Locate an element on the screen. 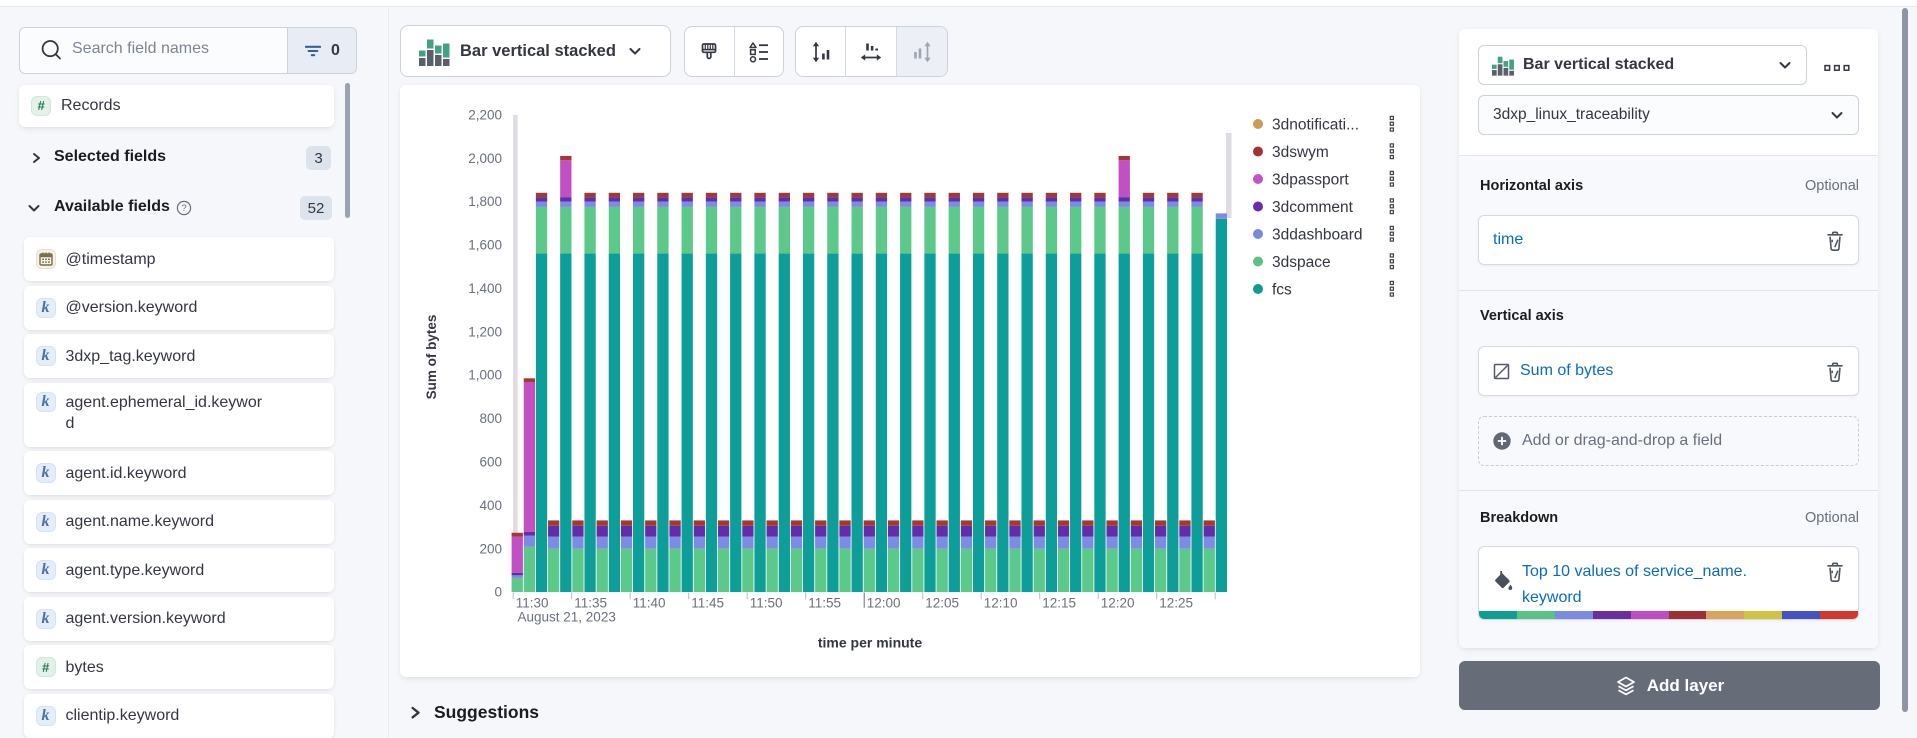 The width and height of the screenshot is (1917, 738). svg-text: 600 is located at coordinates (490, 462).